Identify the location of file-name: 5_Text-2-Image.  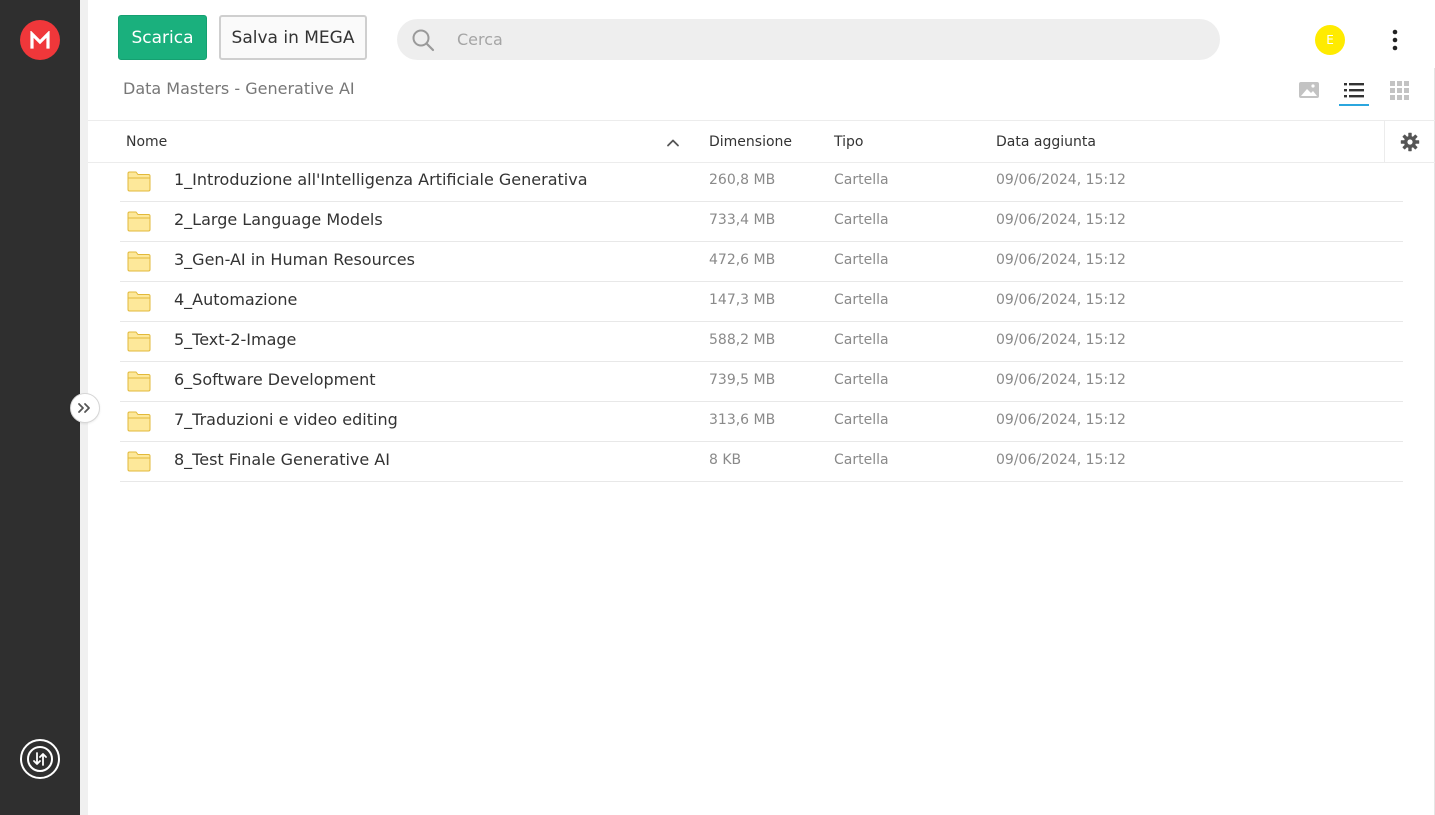
(235, 340).